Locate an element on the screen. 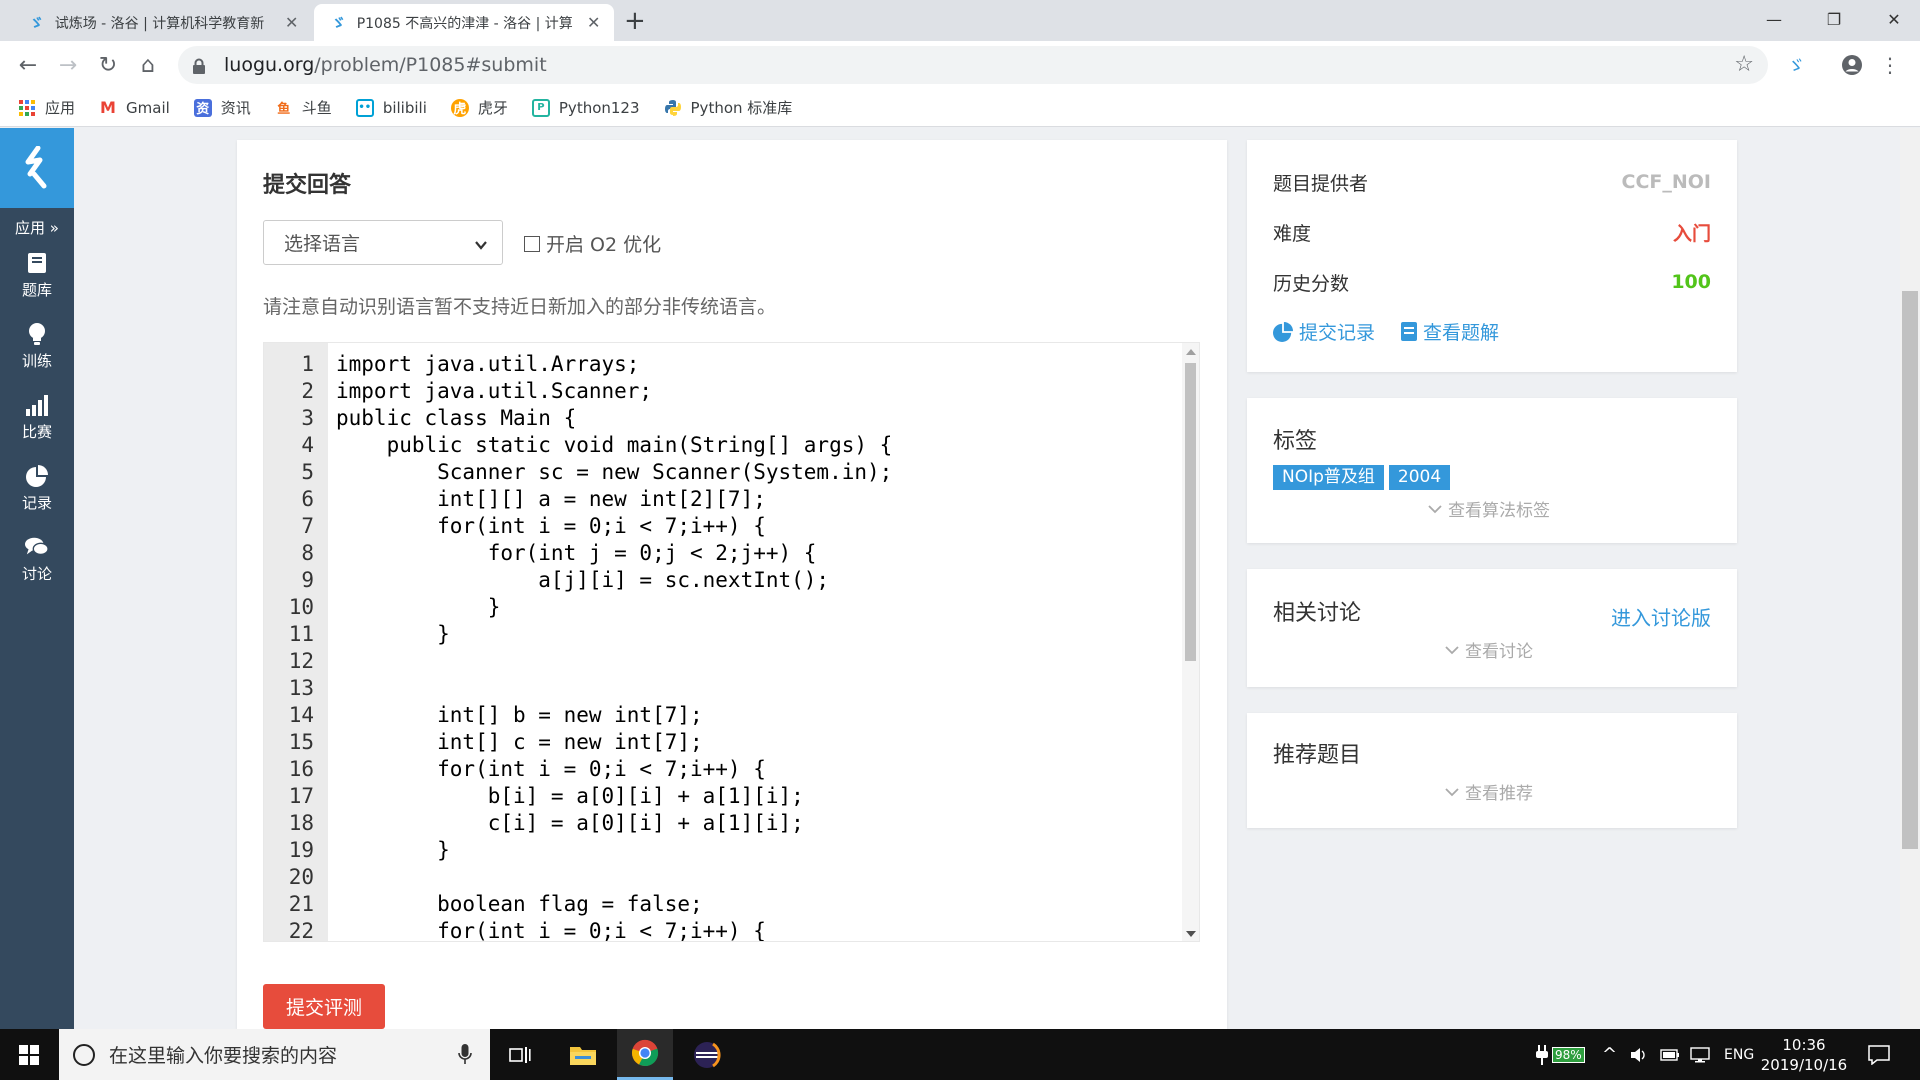 This screenshot has height=1080, width=1920. power-plug-icon is located at coordinates (1542, 1054).